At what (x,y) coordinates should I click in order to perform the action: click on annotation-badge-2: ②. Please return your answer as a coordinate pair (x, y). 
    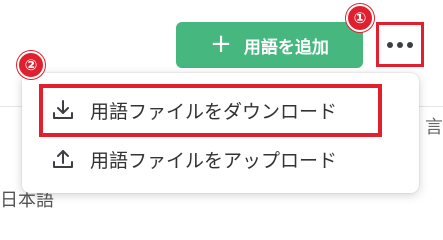
    Looking at the image, I should click on (31, 65).